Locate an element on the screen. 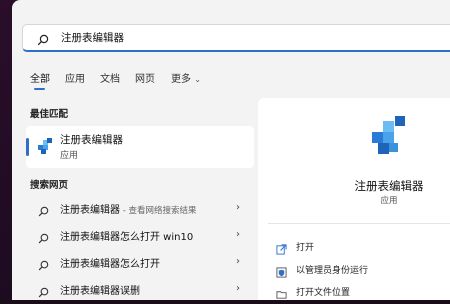 This screenshot has height=304, width=450. tab-more-label: 更多 is located at coordinates (181, 79).